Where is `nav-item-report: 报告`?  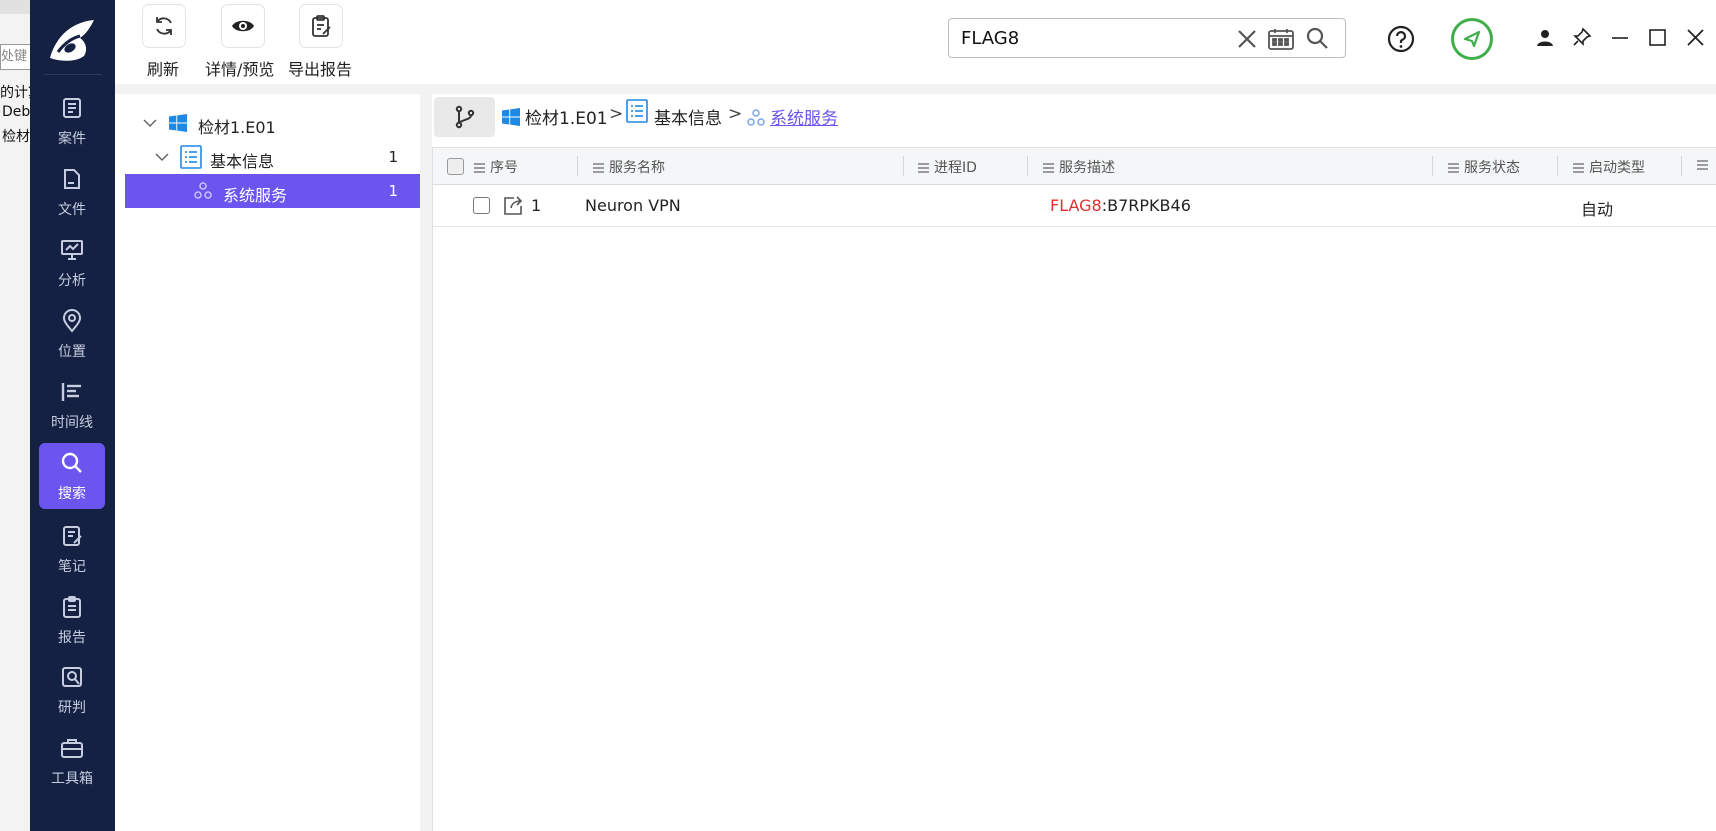
nav-item-report: 报告 is located at coordinates (72, 620).